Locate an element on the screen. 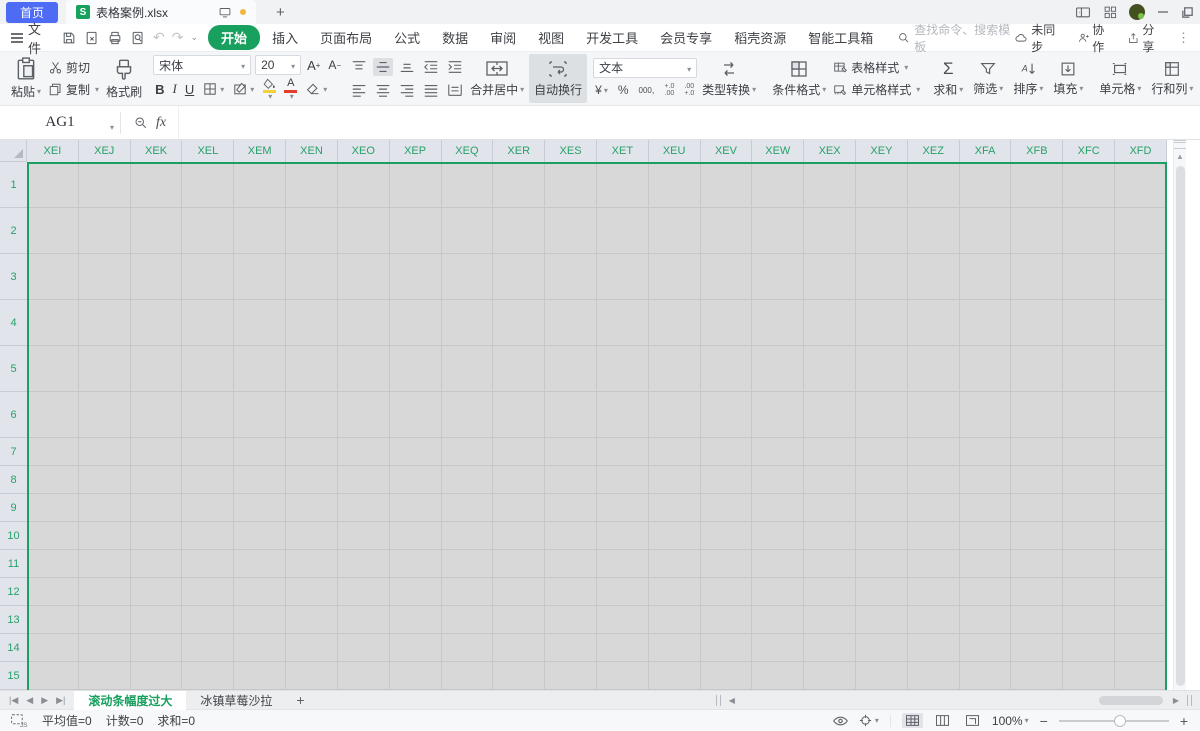 The image size is (1200, 731). cell-XEJ9 is located at coordinates (105, 507).